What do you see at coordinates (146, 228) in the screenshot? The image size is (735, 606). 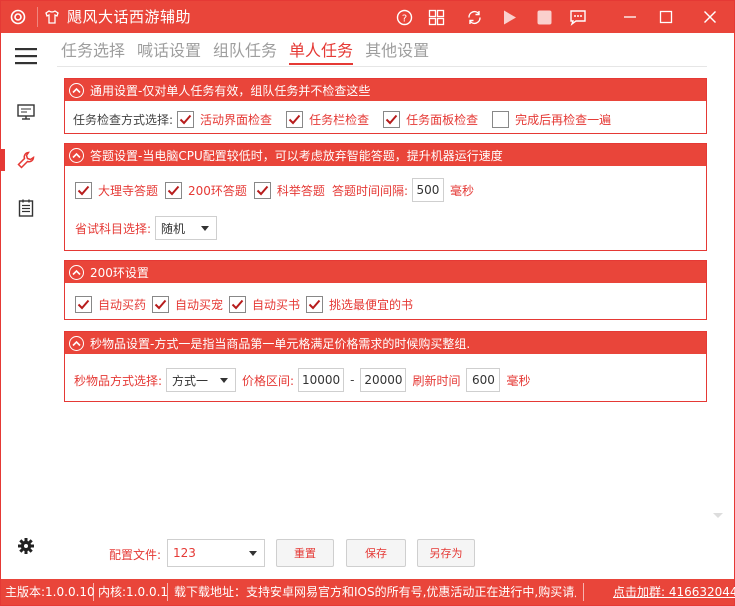 I see `subject-row: 省试科目选择: 随机` at bounding box center [146, 228].